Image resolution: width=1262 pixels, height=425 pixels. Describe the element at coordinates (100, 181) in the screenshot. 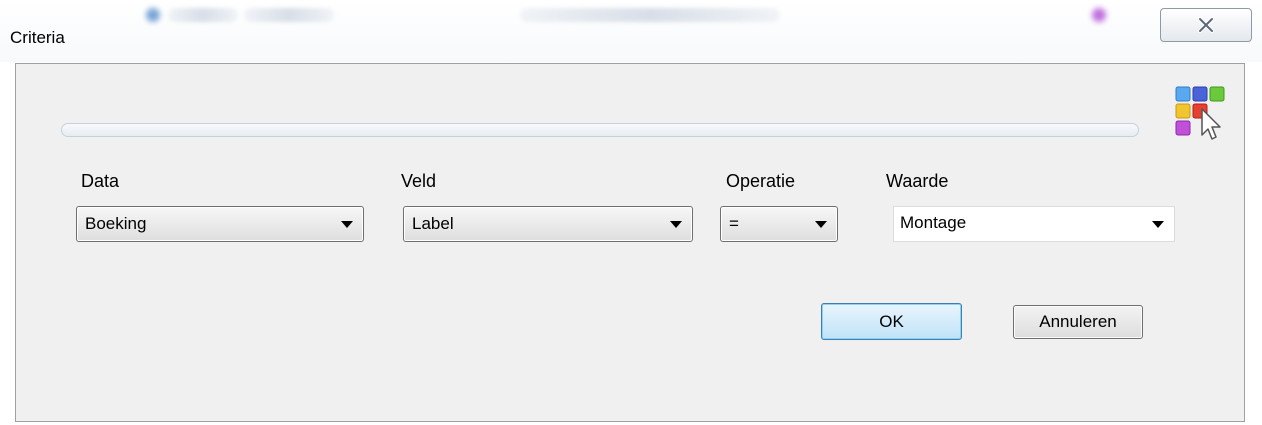

I see `data-label: Data` at that location.